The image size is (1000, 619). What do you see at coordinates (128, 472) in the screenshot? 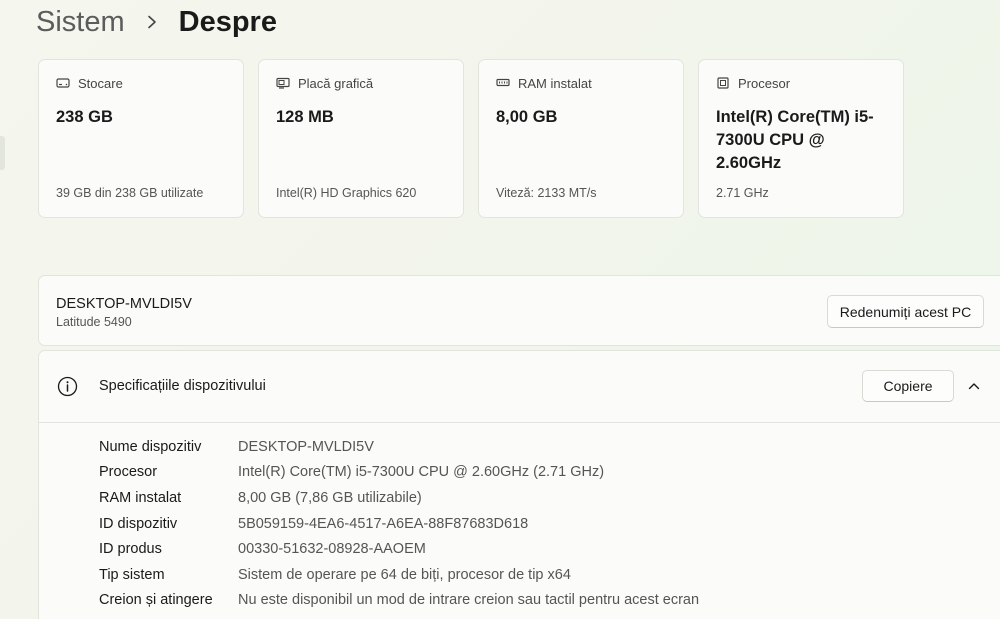
I see `spec-label: Procesor` at bounding box center [128, 472].